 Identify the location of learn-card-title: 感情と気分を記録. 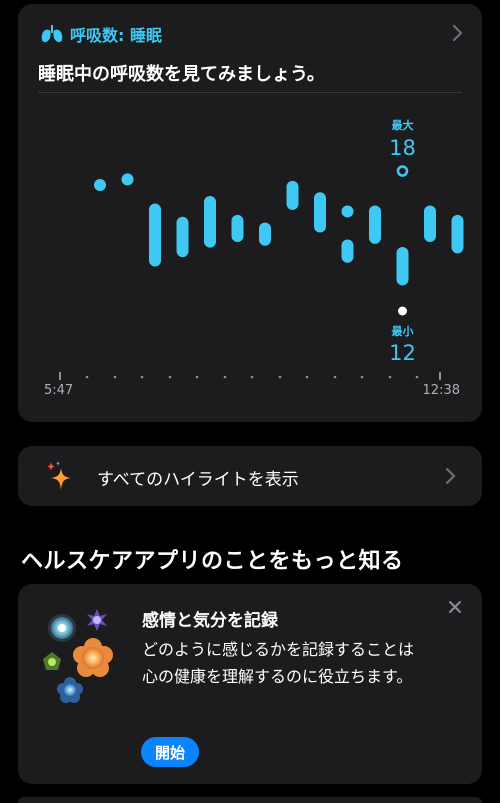
(210, 621).